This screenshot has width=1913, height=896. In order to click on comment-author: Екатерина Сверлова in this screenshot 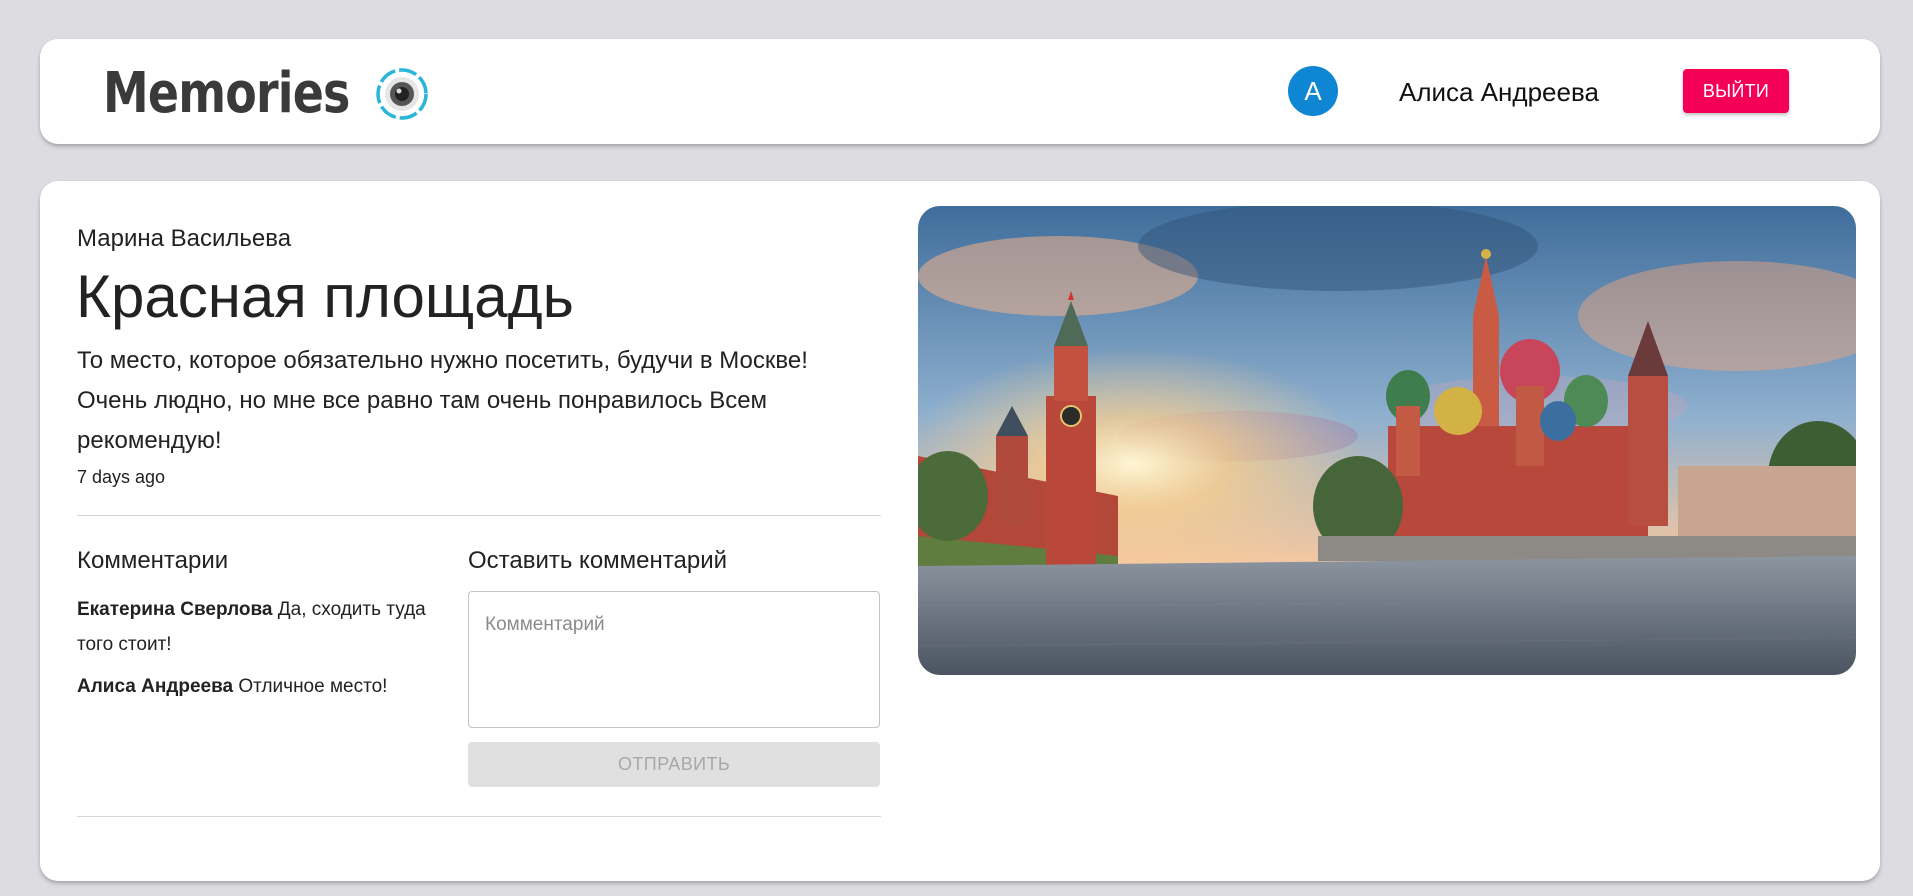, I will do `click(175, 609)`.